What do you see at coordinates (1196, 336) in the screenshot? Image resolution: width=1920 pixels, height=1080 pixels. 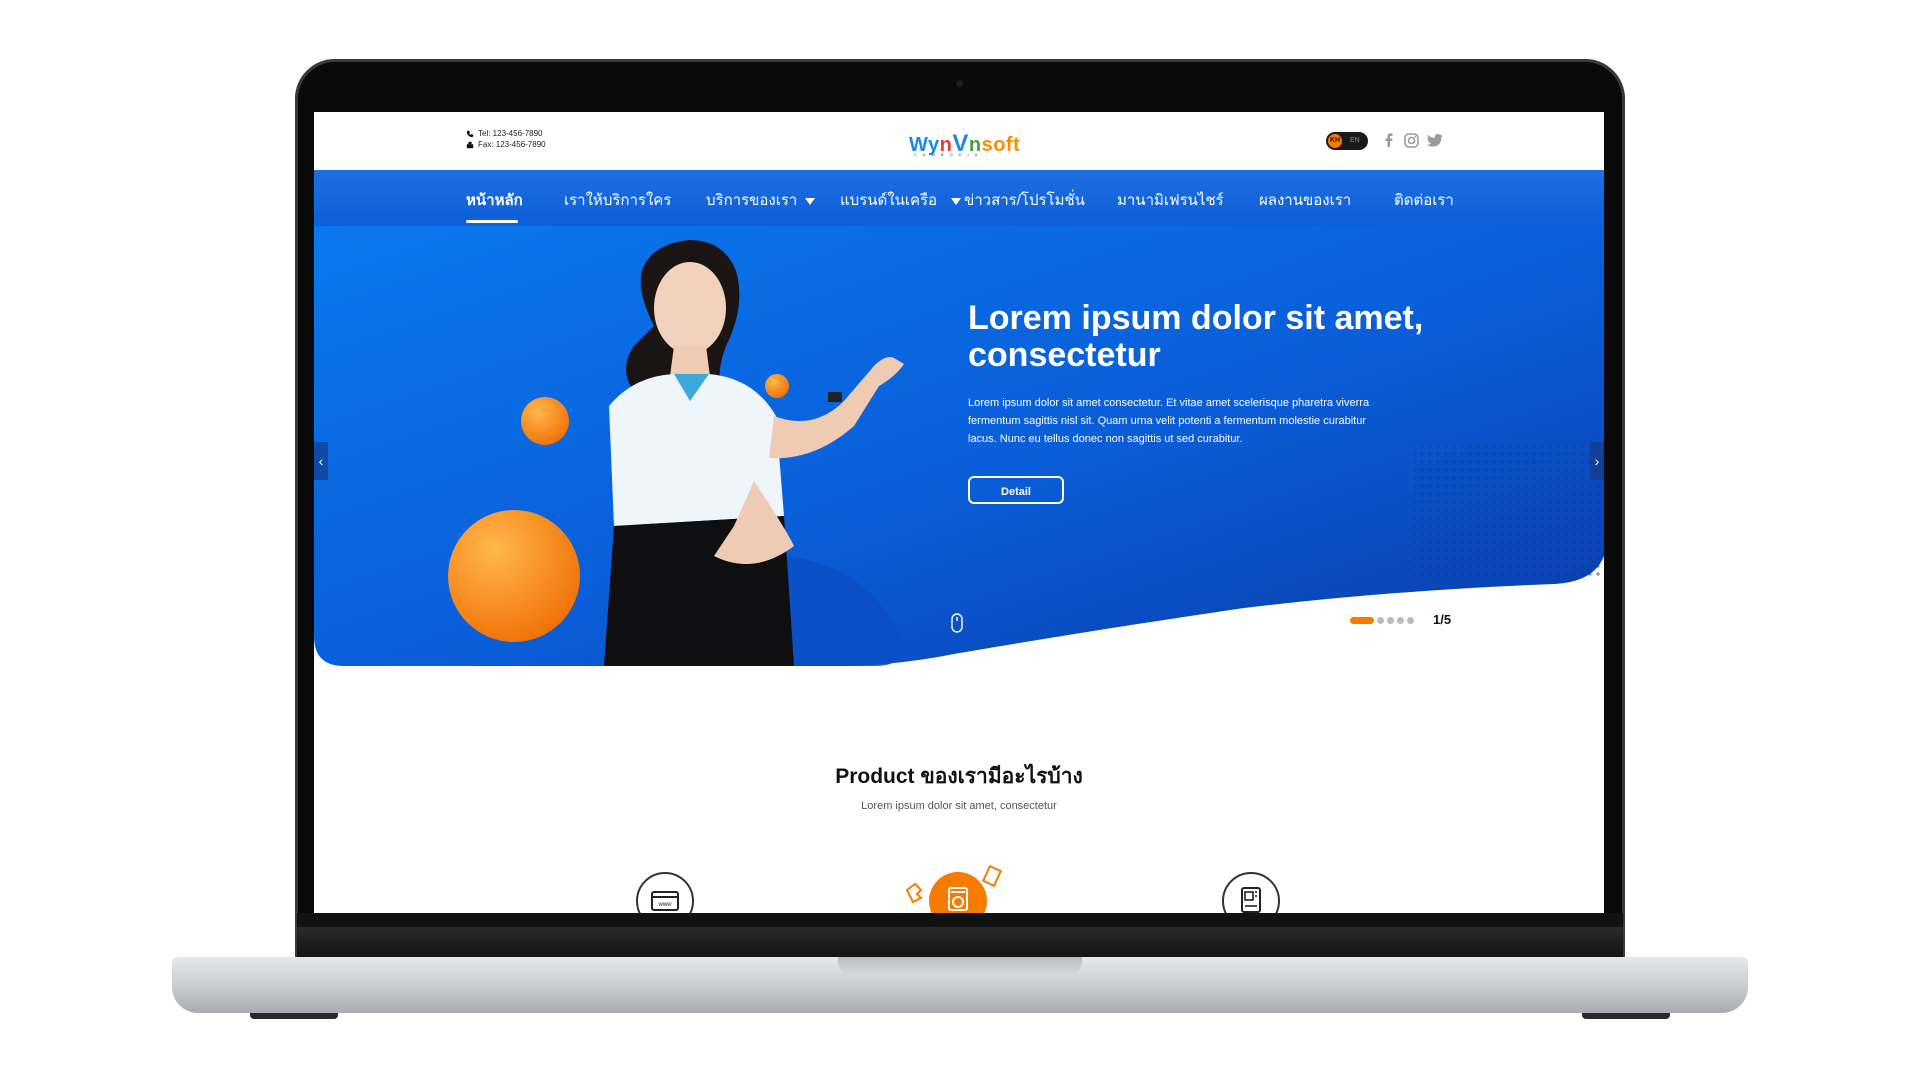 I see `hero-title: Lorem ipsum dolor sit amet, consectetur` at bounding box center [1196, 336].